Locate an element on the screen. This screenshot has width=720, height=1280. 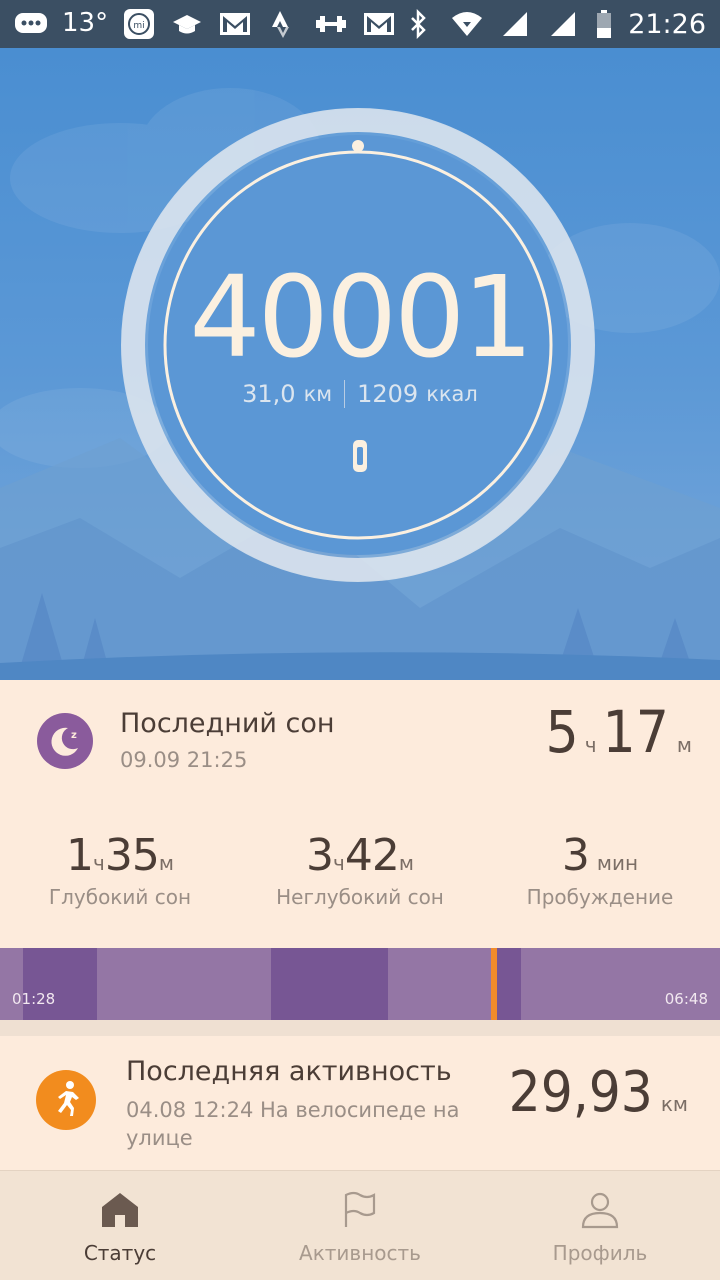
sleep-timeline: 01:28 06:48 is located at coordinates (360, 984).